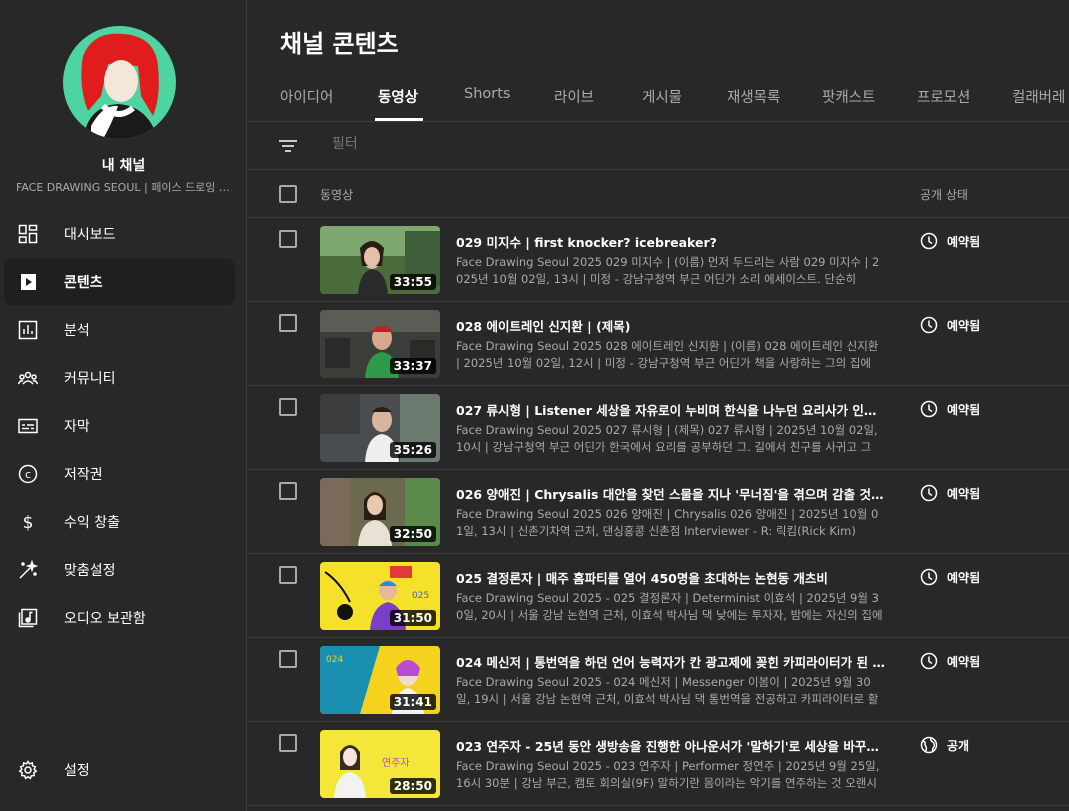  Describe the element at coordinates (119, 282) in the screenshot. I see `sidebar-item-content: 콘텐츠` at that location.